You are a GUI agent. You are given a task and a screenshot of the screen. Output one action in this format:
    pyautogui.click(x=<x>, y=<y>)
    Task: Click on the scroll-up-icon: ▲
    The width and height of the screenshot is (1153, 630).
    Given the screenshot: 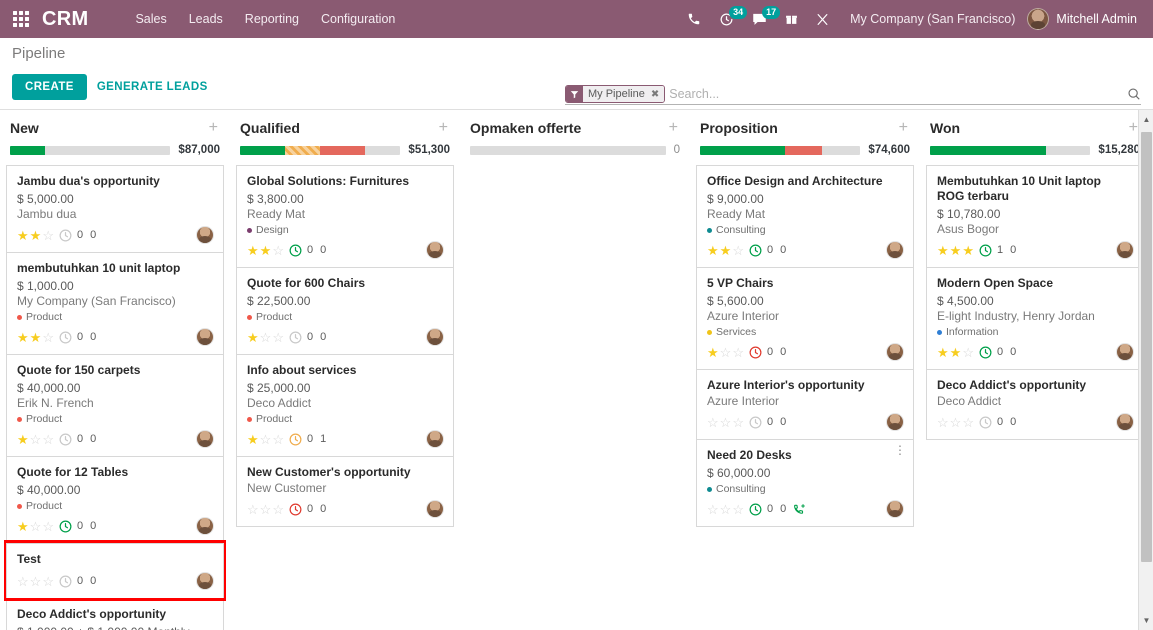 What is the action you would take?
    pyautogui.click(x=1146, y=119)
    